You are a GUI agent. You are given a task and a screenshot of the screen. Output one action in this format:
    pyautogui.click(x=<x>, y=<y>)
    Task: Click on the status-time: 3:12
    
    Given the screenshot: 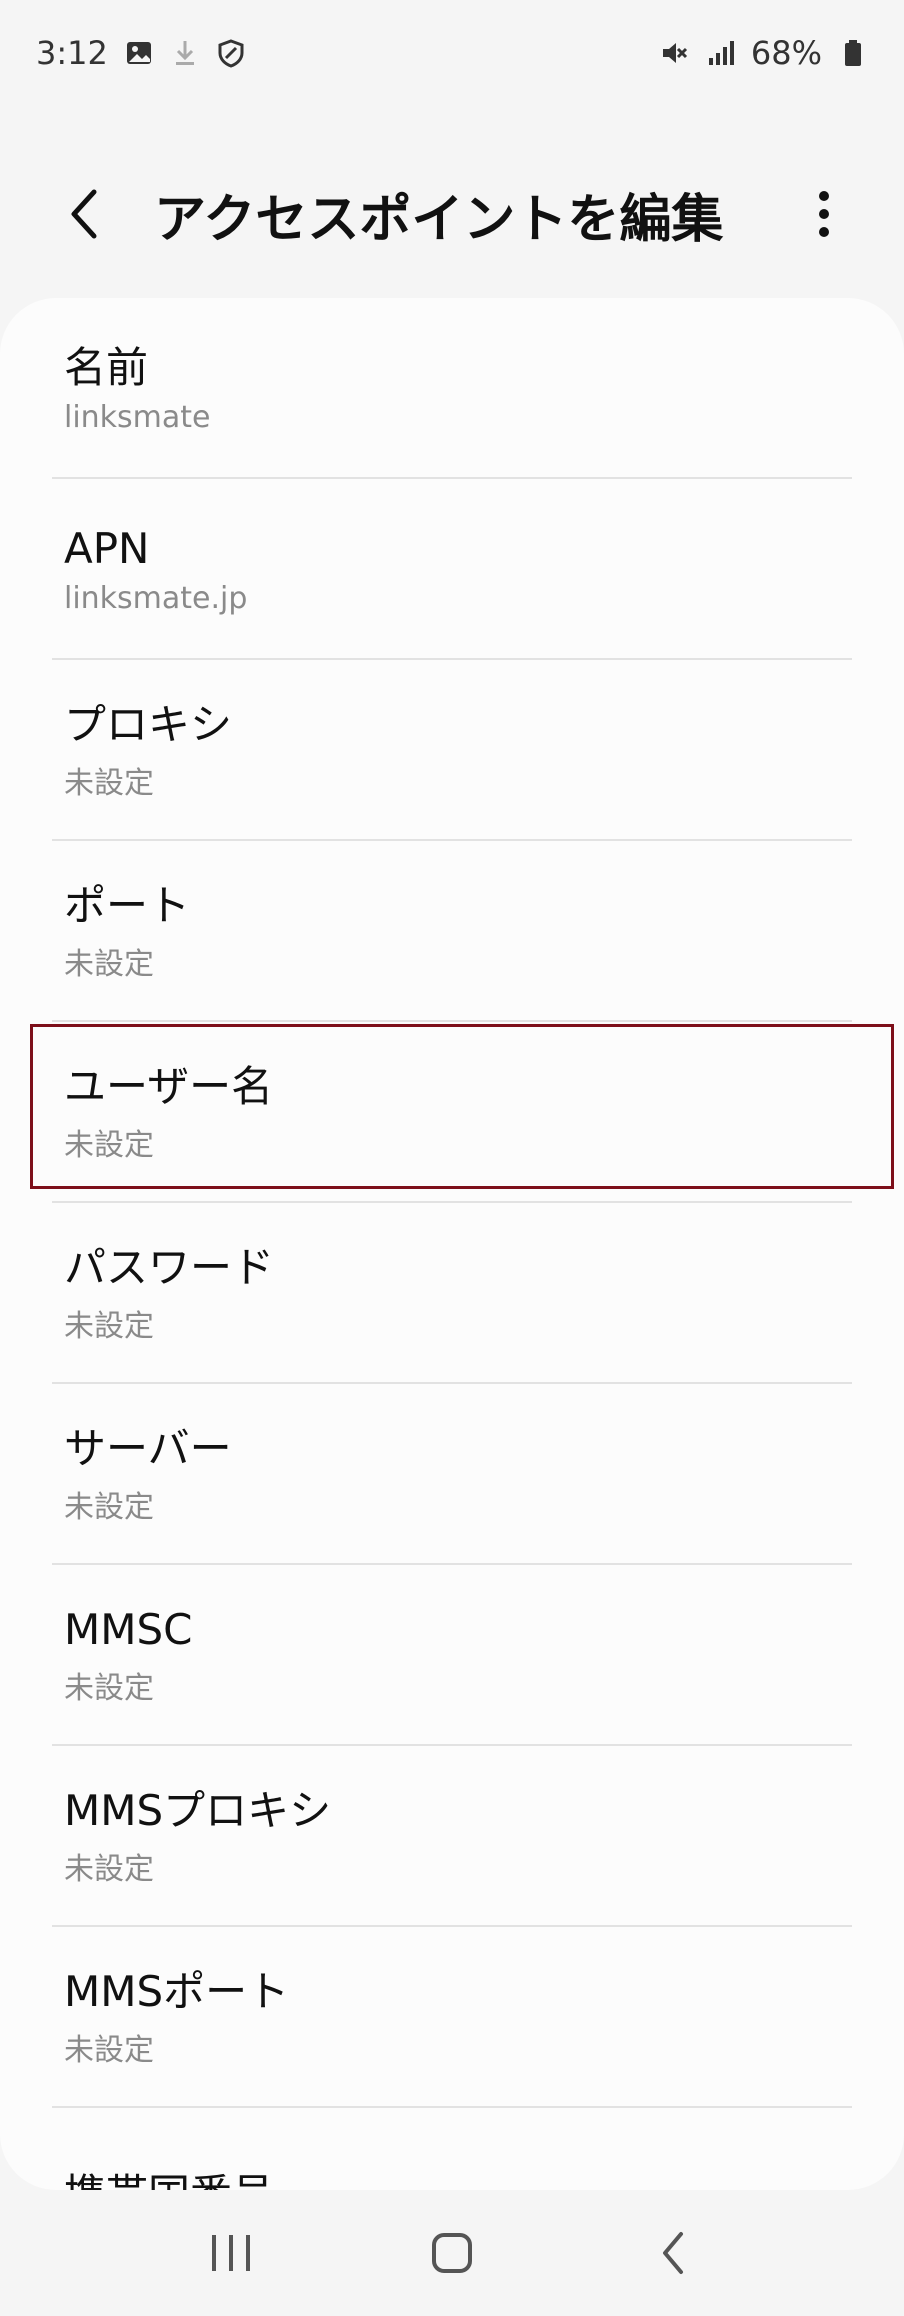 What is the action you would take?
    pyautogui.click(x=72, y=53)
    